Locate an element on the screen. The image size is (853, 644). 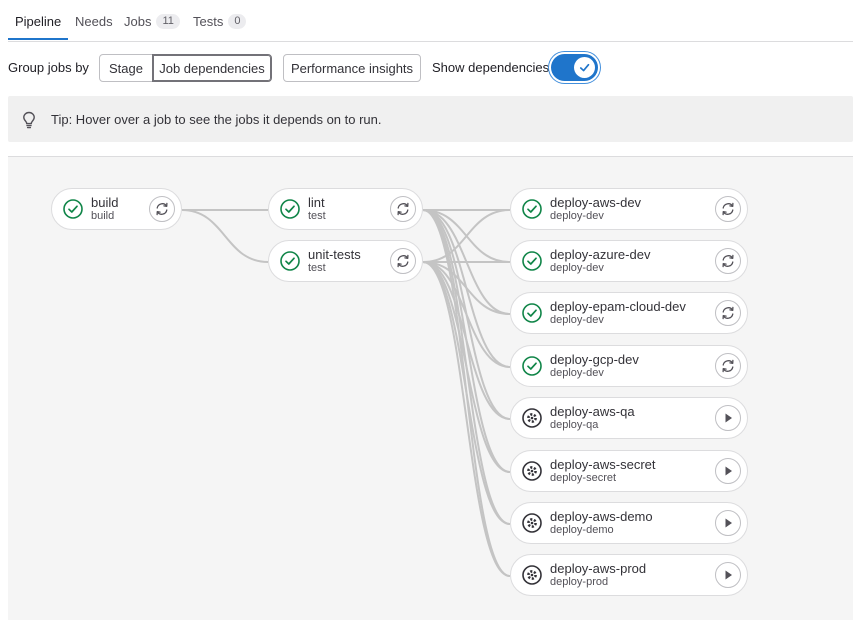
job-stage: deploy-prod is located at coordinates (579, 582).